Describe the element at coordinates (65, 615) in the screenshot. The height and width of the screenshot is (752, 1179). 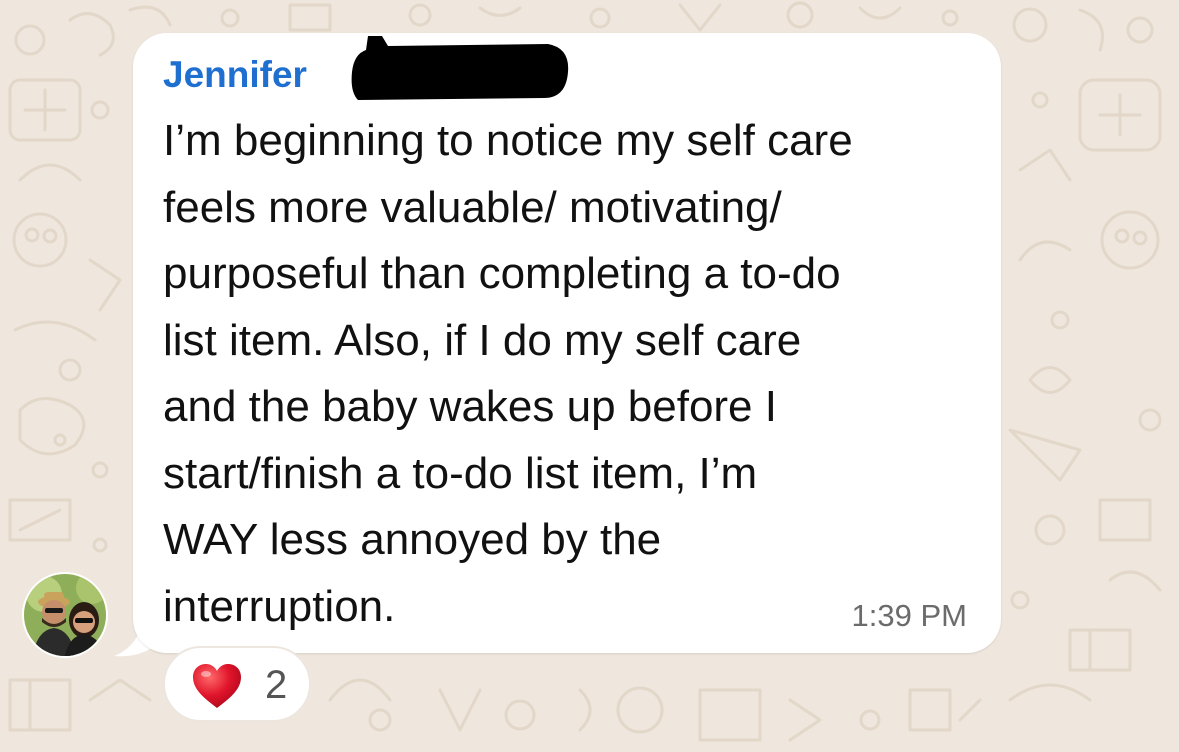
I see `avatar` at that location.